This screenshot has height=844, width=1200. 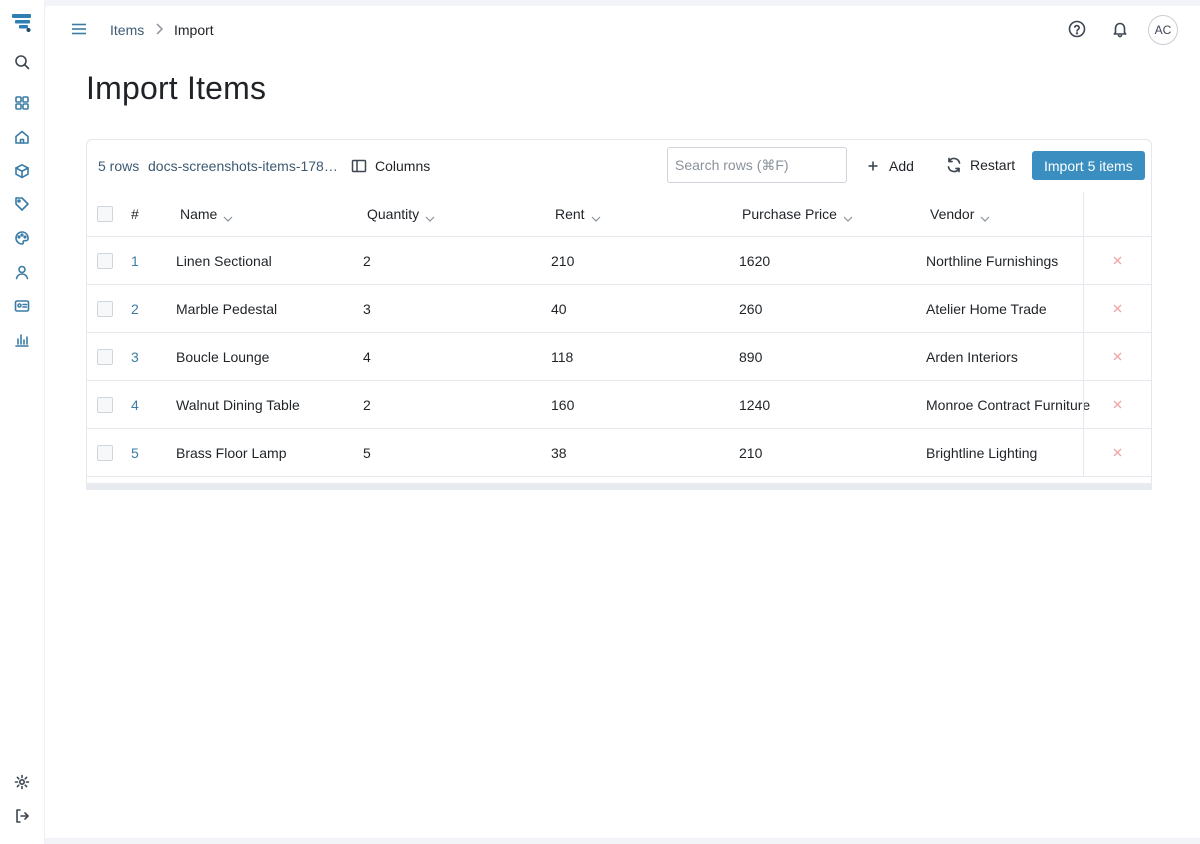 I want to click on column-header-purchase-price: Purchase Price, so click(x=797, y=214).